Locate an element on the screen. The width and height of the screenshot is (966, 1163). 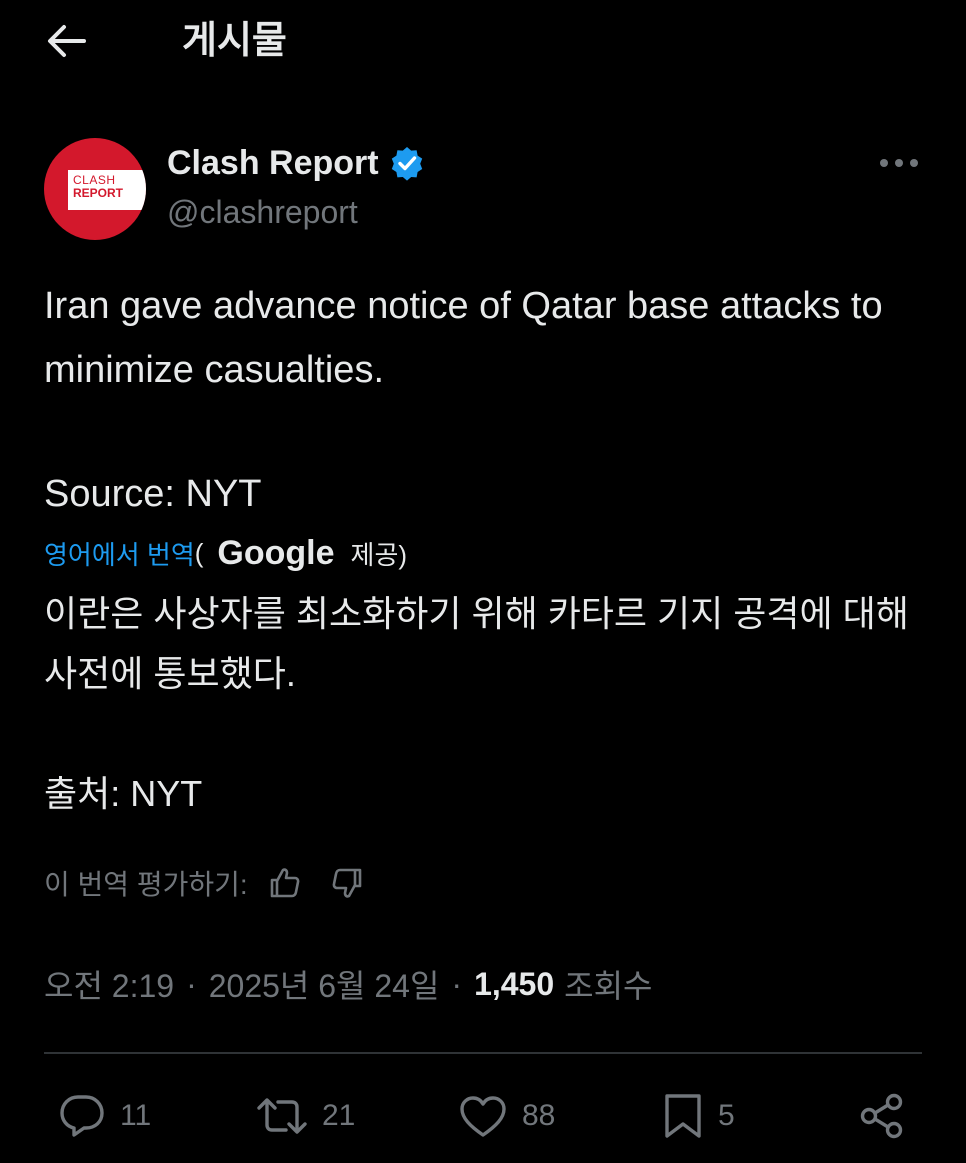
share-icon is located at coordinates (881, 1116).